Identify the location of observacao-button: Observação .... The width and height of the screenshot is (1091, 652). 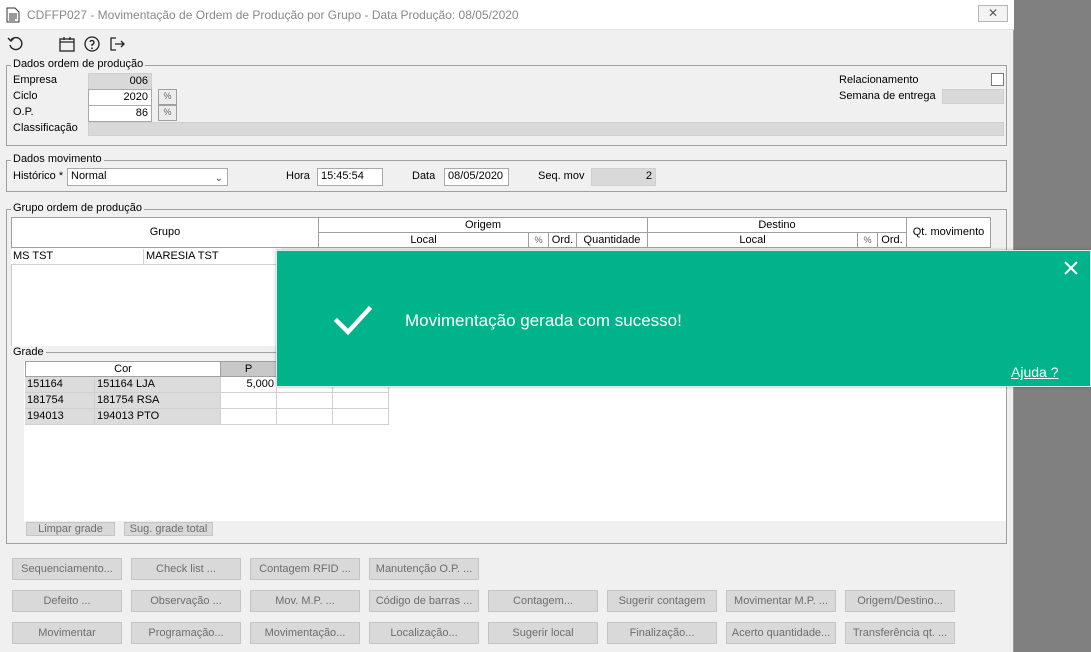
(186, 601).